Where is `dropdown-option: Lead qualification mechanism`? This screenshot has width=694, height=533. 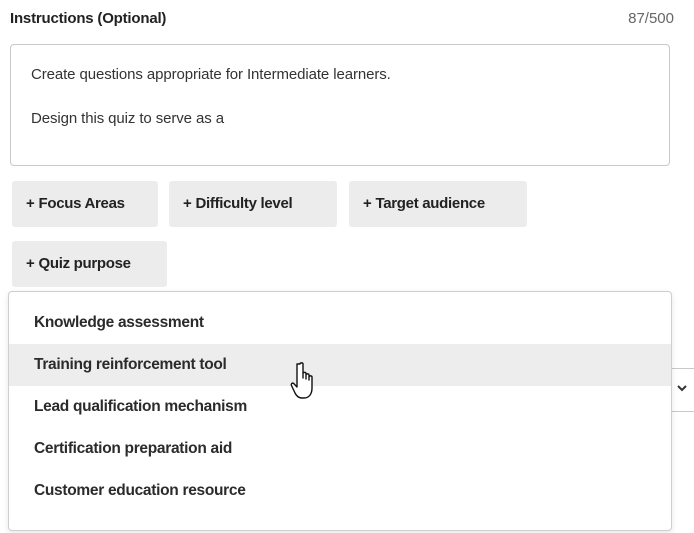 dropdown-option: Lead qualification mechanism is located at coordinates (340, 407).